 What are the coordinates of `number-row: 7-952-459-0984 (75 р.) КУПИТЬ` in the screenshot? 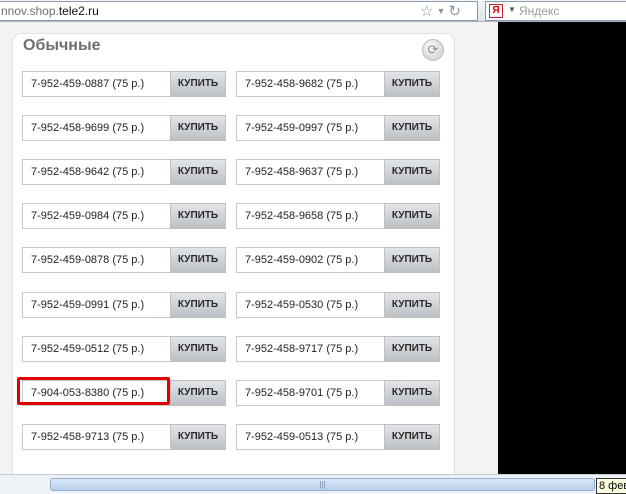 It's located at (124, 216).